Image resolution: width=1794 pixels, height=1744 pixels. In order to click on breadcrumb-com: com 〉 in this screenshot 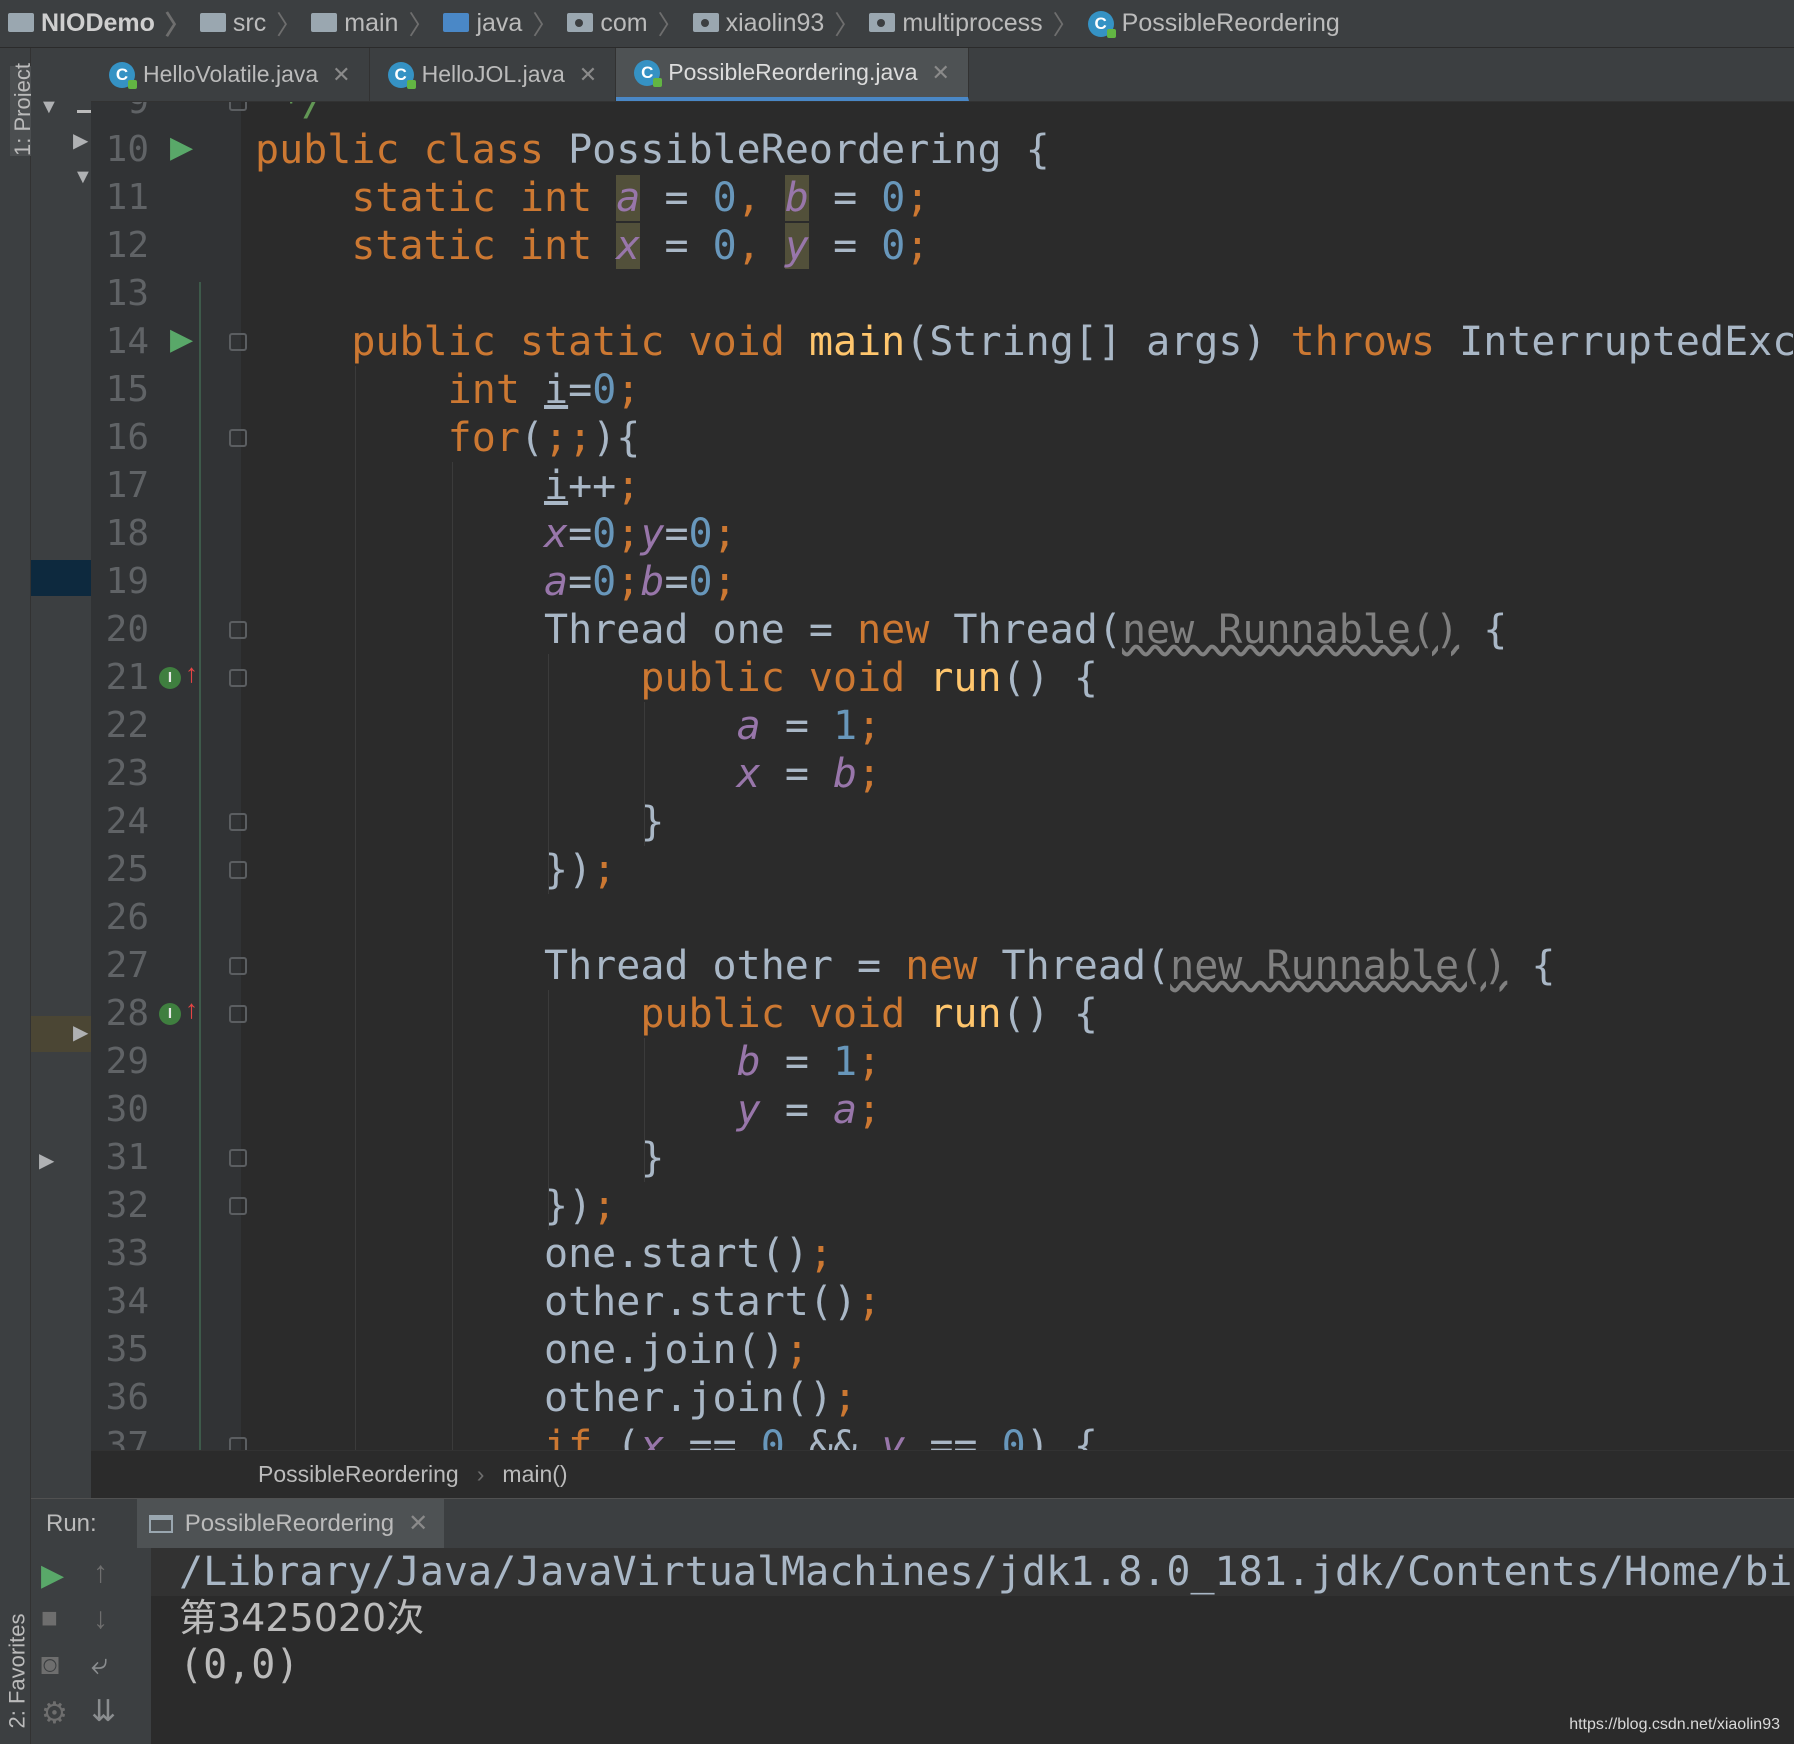, I will do `click(629, 23)`.